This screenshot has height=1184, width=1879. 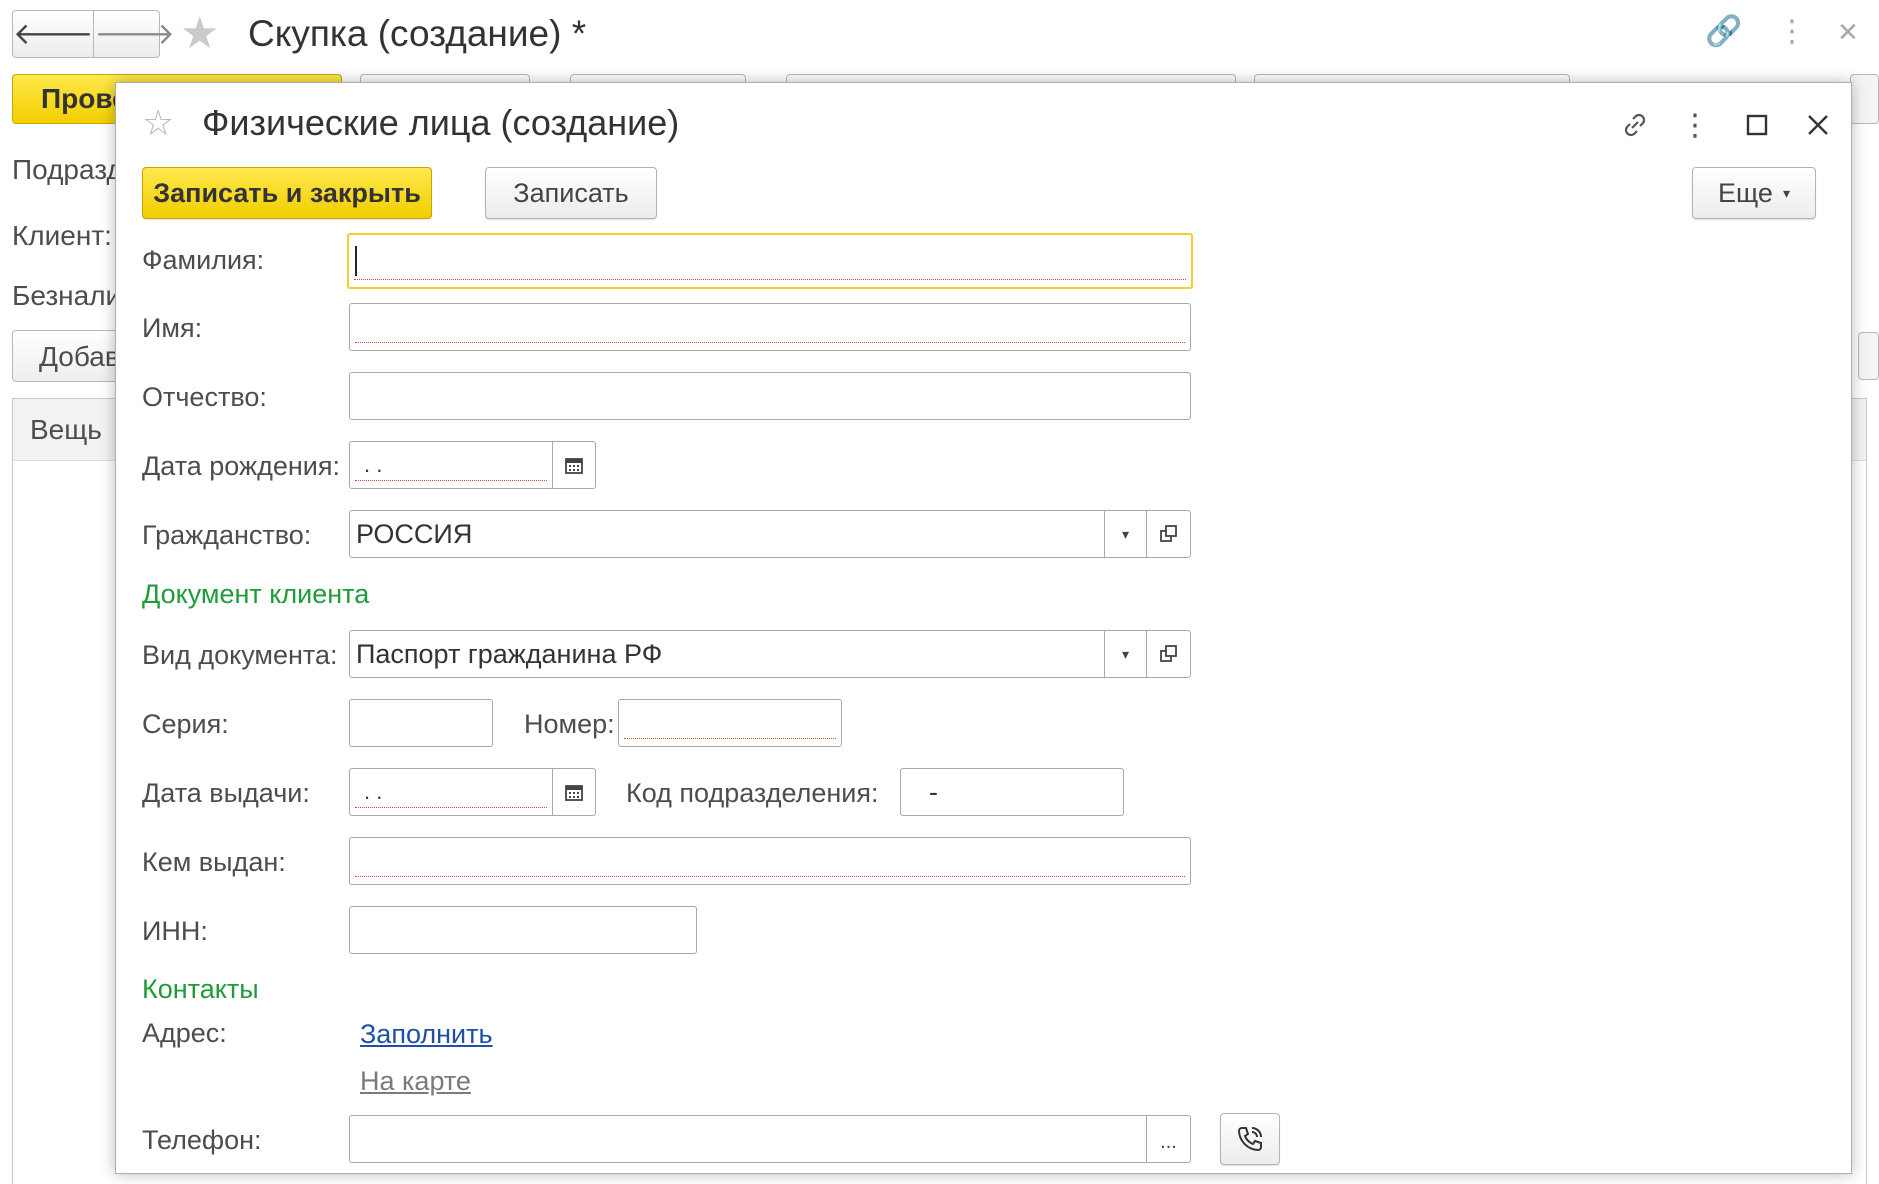 What do you see at coordinates (373, 464) in the screenshot?
I see `birthdate-value: . .` at bounding box center [373, 464].